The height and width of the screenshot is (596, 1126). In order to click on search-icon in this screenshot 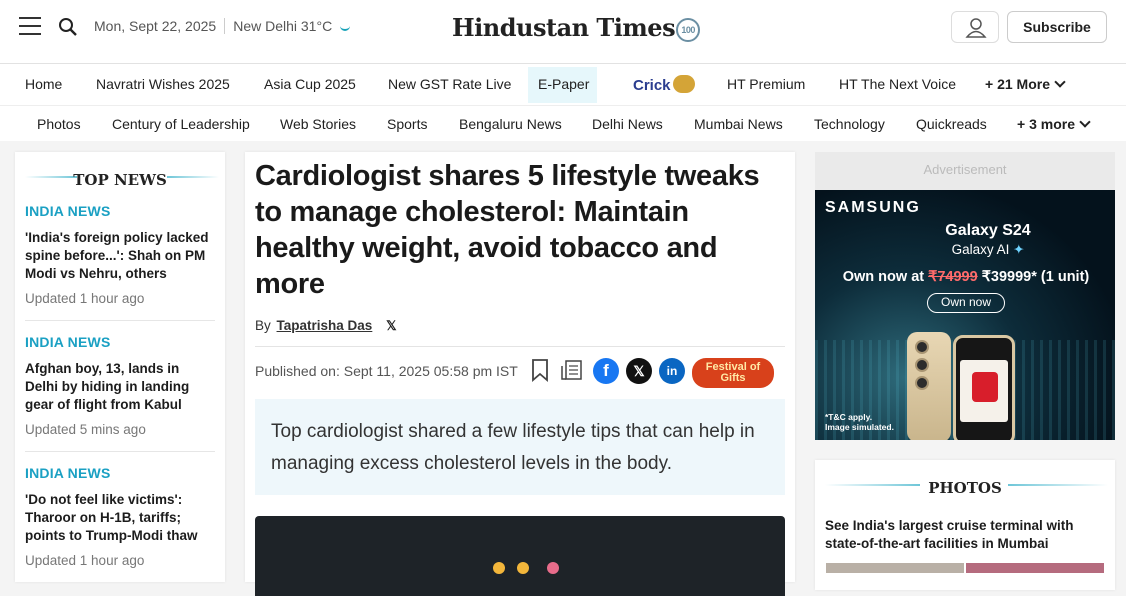, I will do `click(68, 27)`.